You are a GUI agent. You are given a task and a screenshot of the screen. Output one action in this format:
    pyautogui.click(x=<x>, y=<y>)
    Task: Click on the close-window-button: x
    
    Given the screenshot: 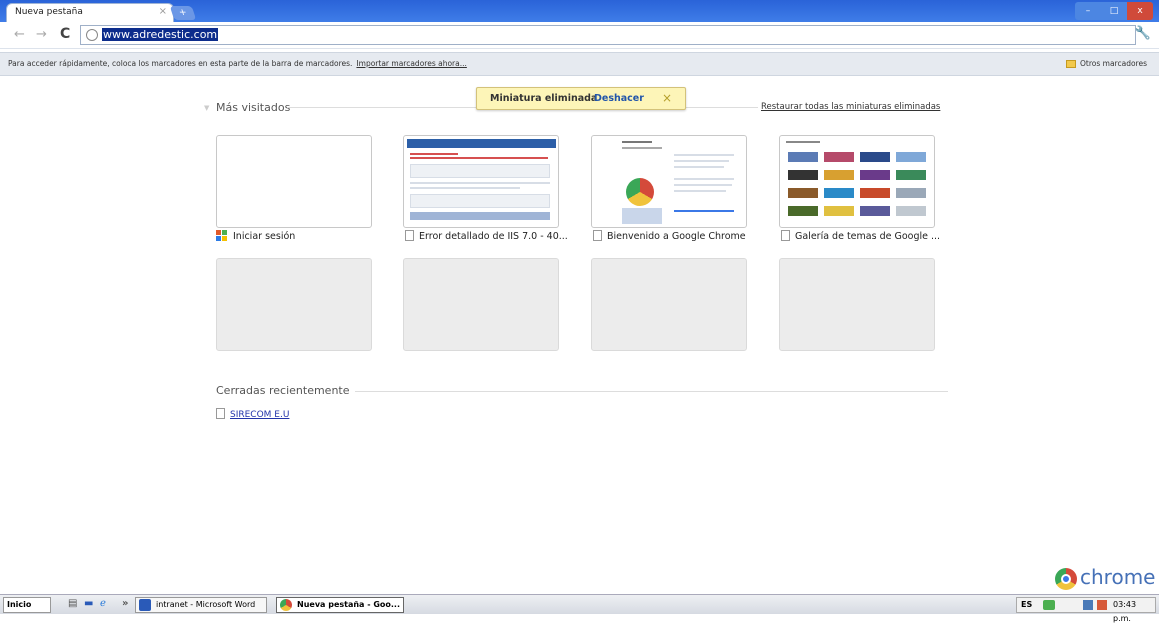 What is the action you would take?
    pyautogui.click(x=1140, y=11)
    